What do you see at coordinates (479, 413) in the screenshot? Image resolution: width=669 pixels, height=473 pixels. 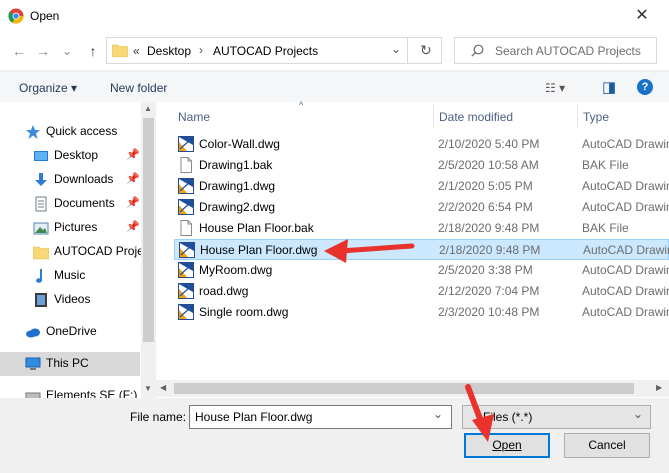 I see `annotation-arrow-open` at bounding box center [479, 413].